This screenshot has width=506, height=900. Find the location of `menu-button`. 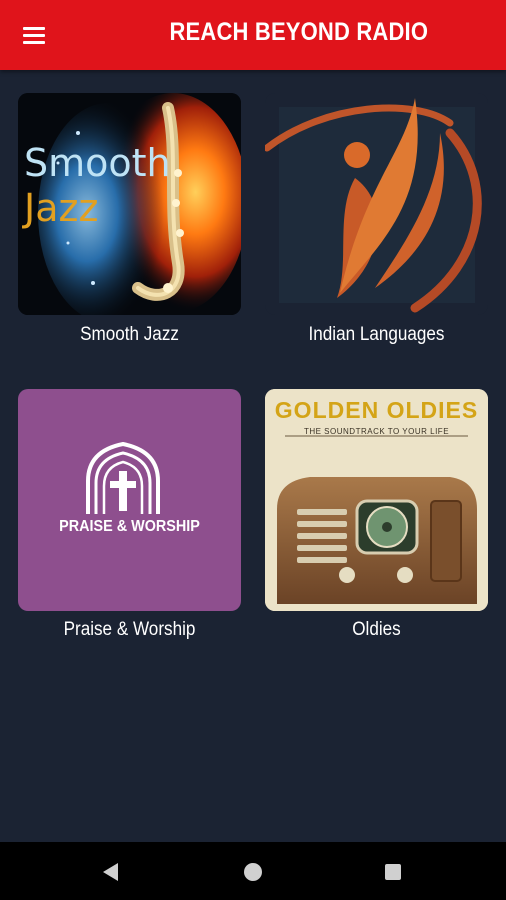

menu-button is located at coordinates (34, 35).